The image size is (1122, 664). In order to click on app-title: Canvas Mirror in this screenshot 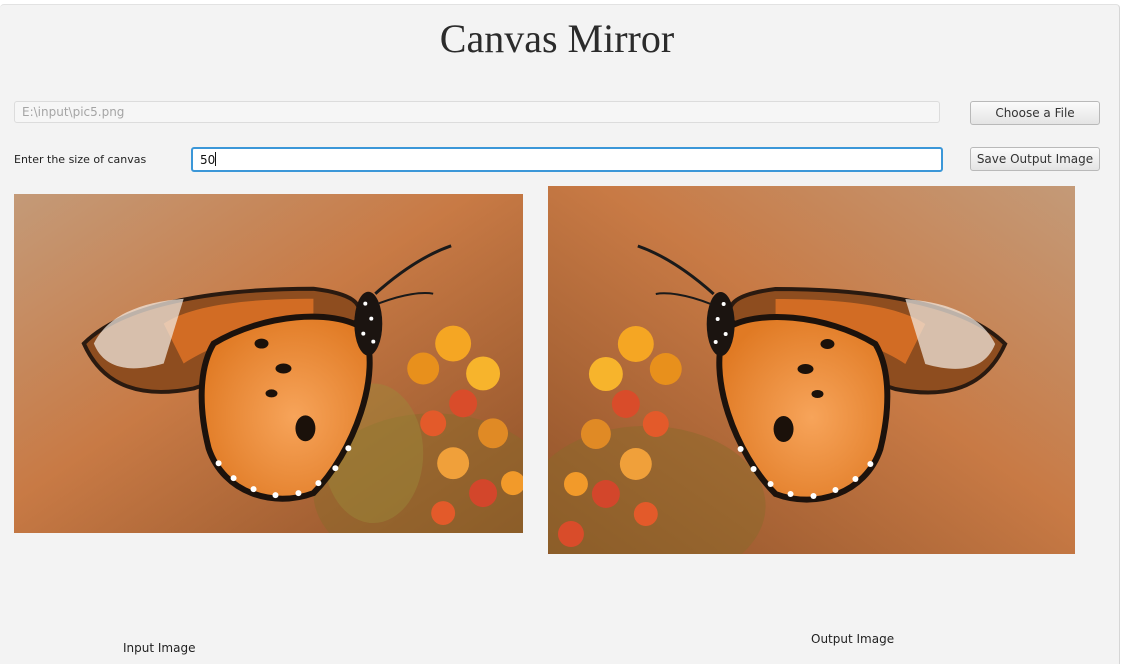, I will do `click(557, 38)`.